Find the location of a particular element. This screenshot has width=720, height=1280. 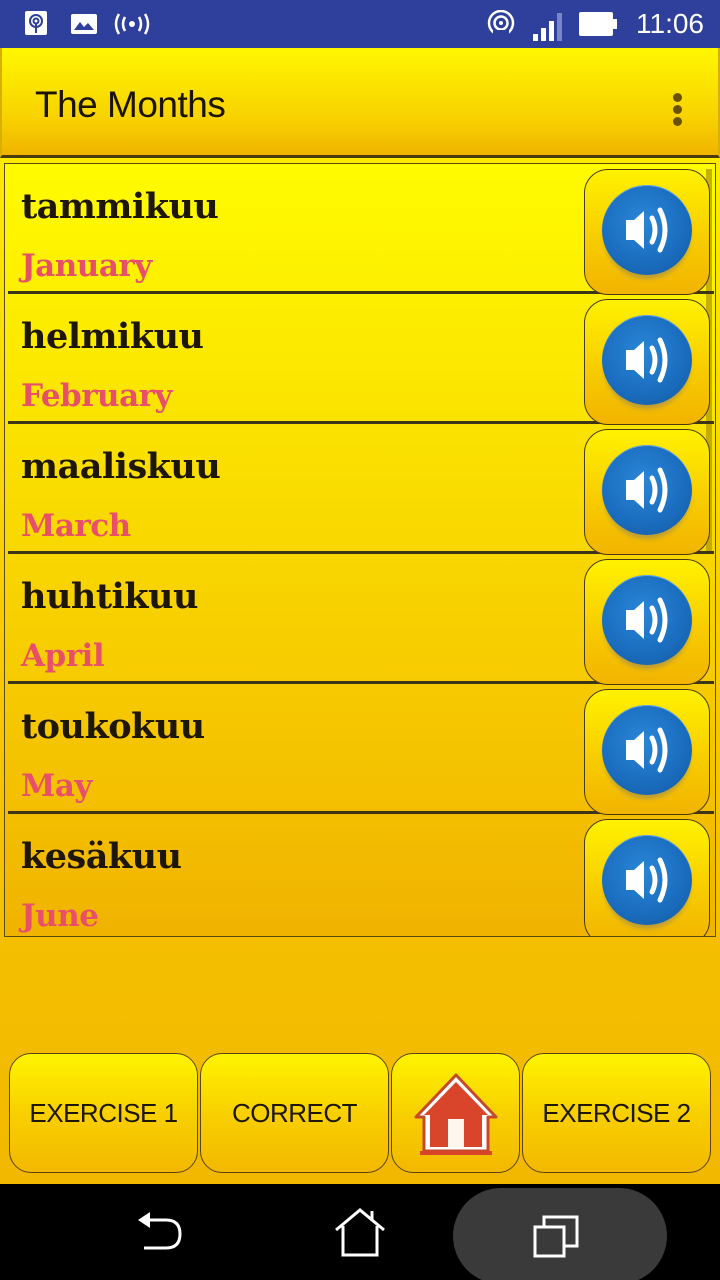

home-button is located at coordinates (455, 1113).